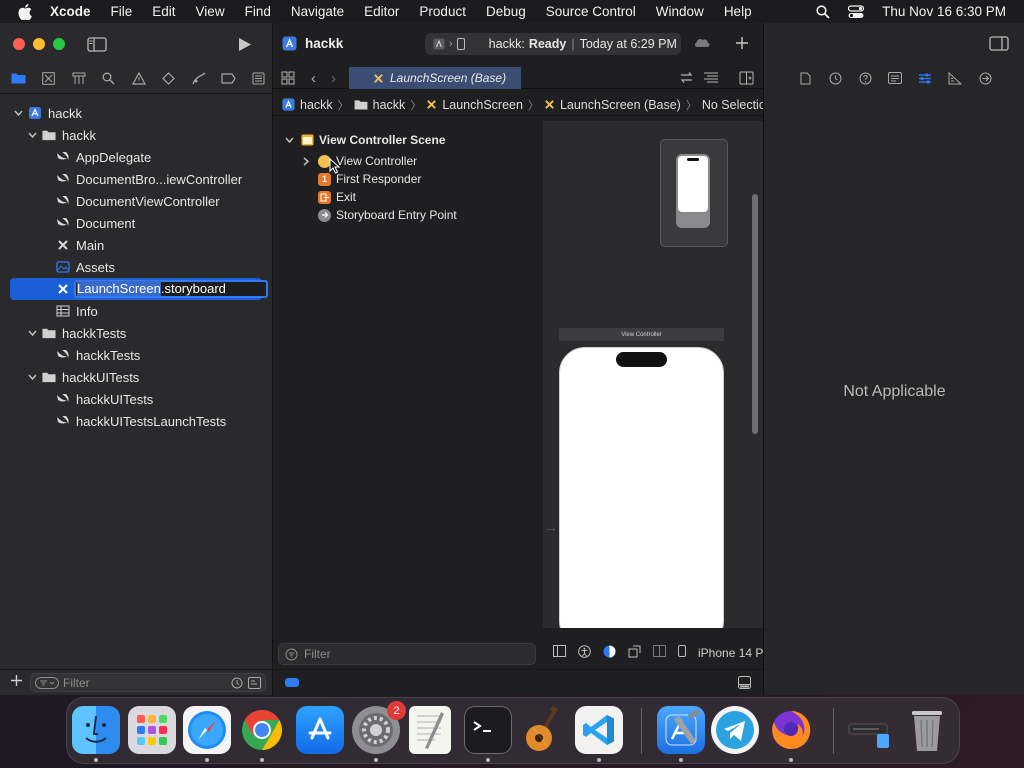 The height and width of the screenshot is (768, 1024). Describe the element at coordinates (207, 730) in the screenshot. I see `dock-safari-icon` at that location.